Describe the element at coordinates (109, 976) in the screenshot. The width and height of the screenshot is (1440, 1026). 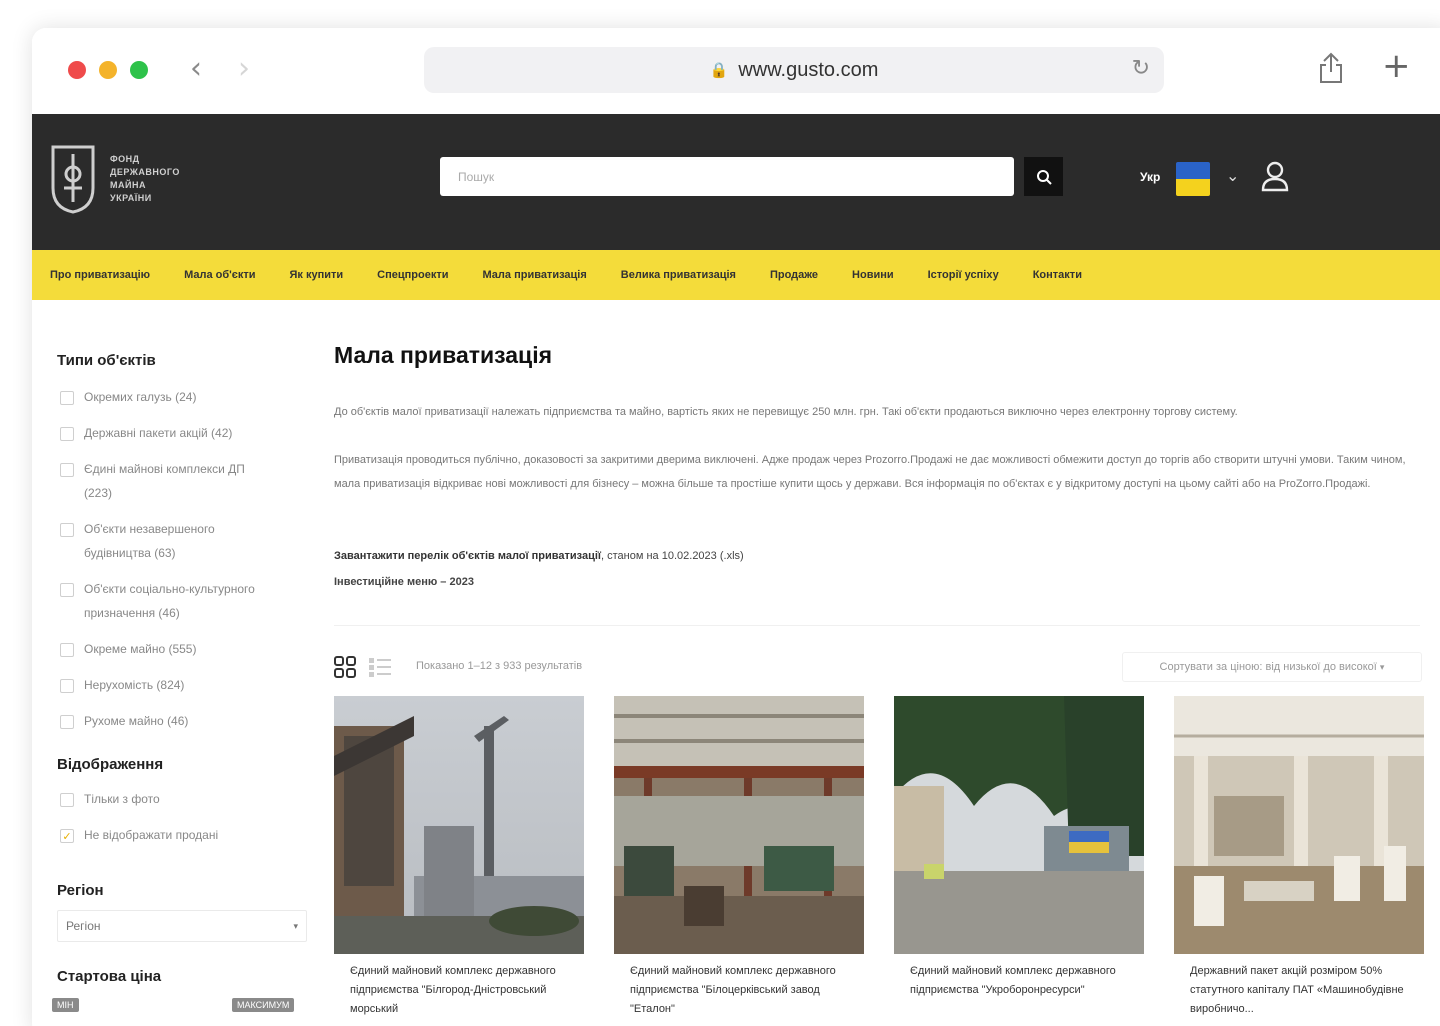
I see `filter-title-price: Стартова ціна` at that location.